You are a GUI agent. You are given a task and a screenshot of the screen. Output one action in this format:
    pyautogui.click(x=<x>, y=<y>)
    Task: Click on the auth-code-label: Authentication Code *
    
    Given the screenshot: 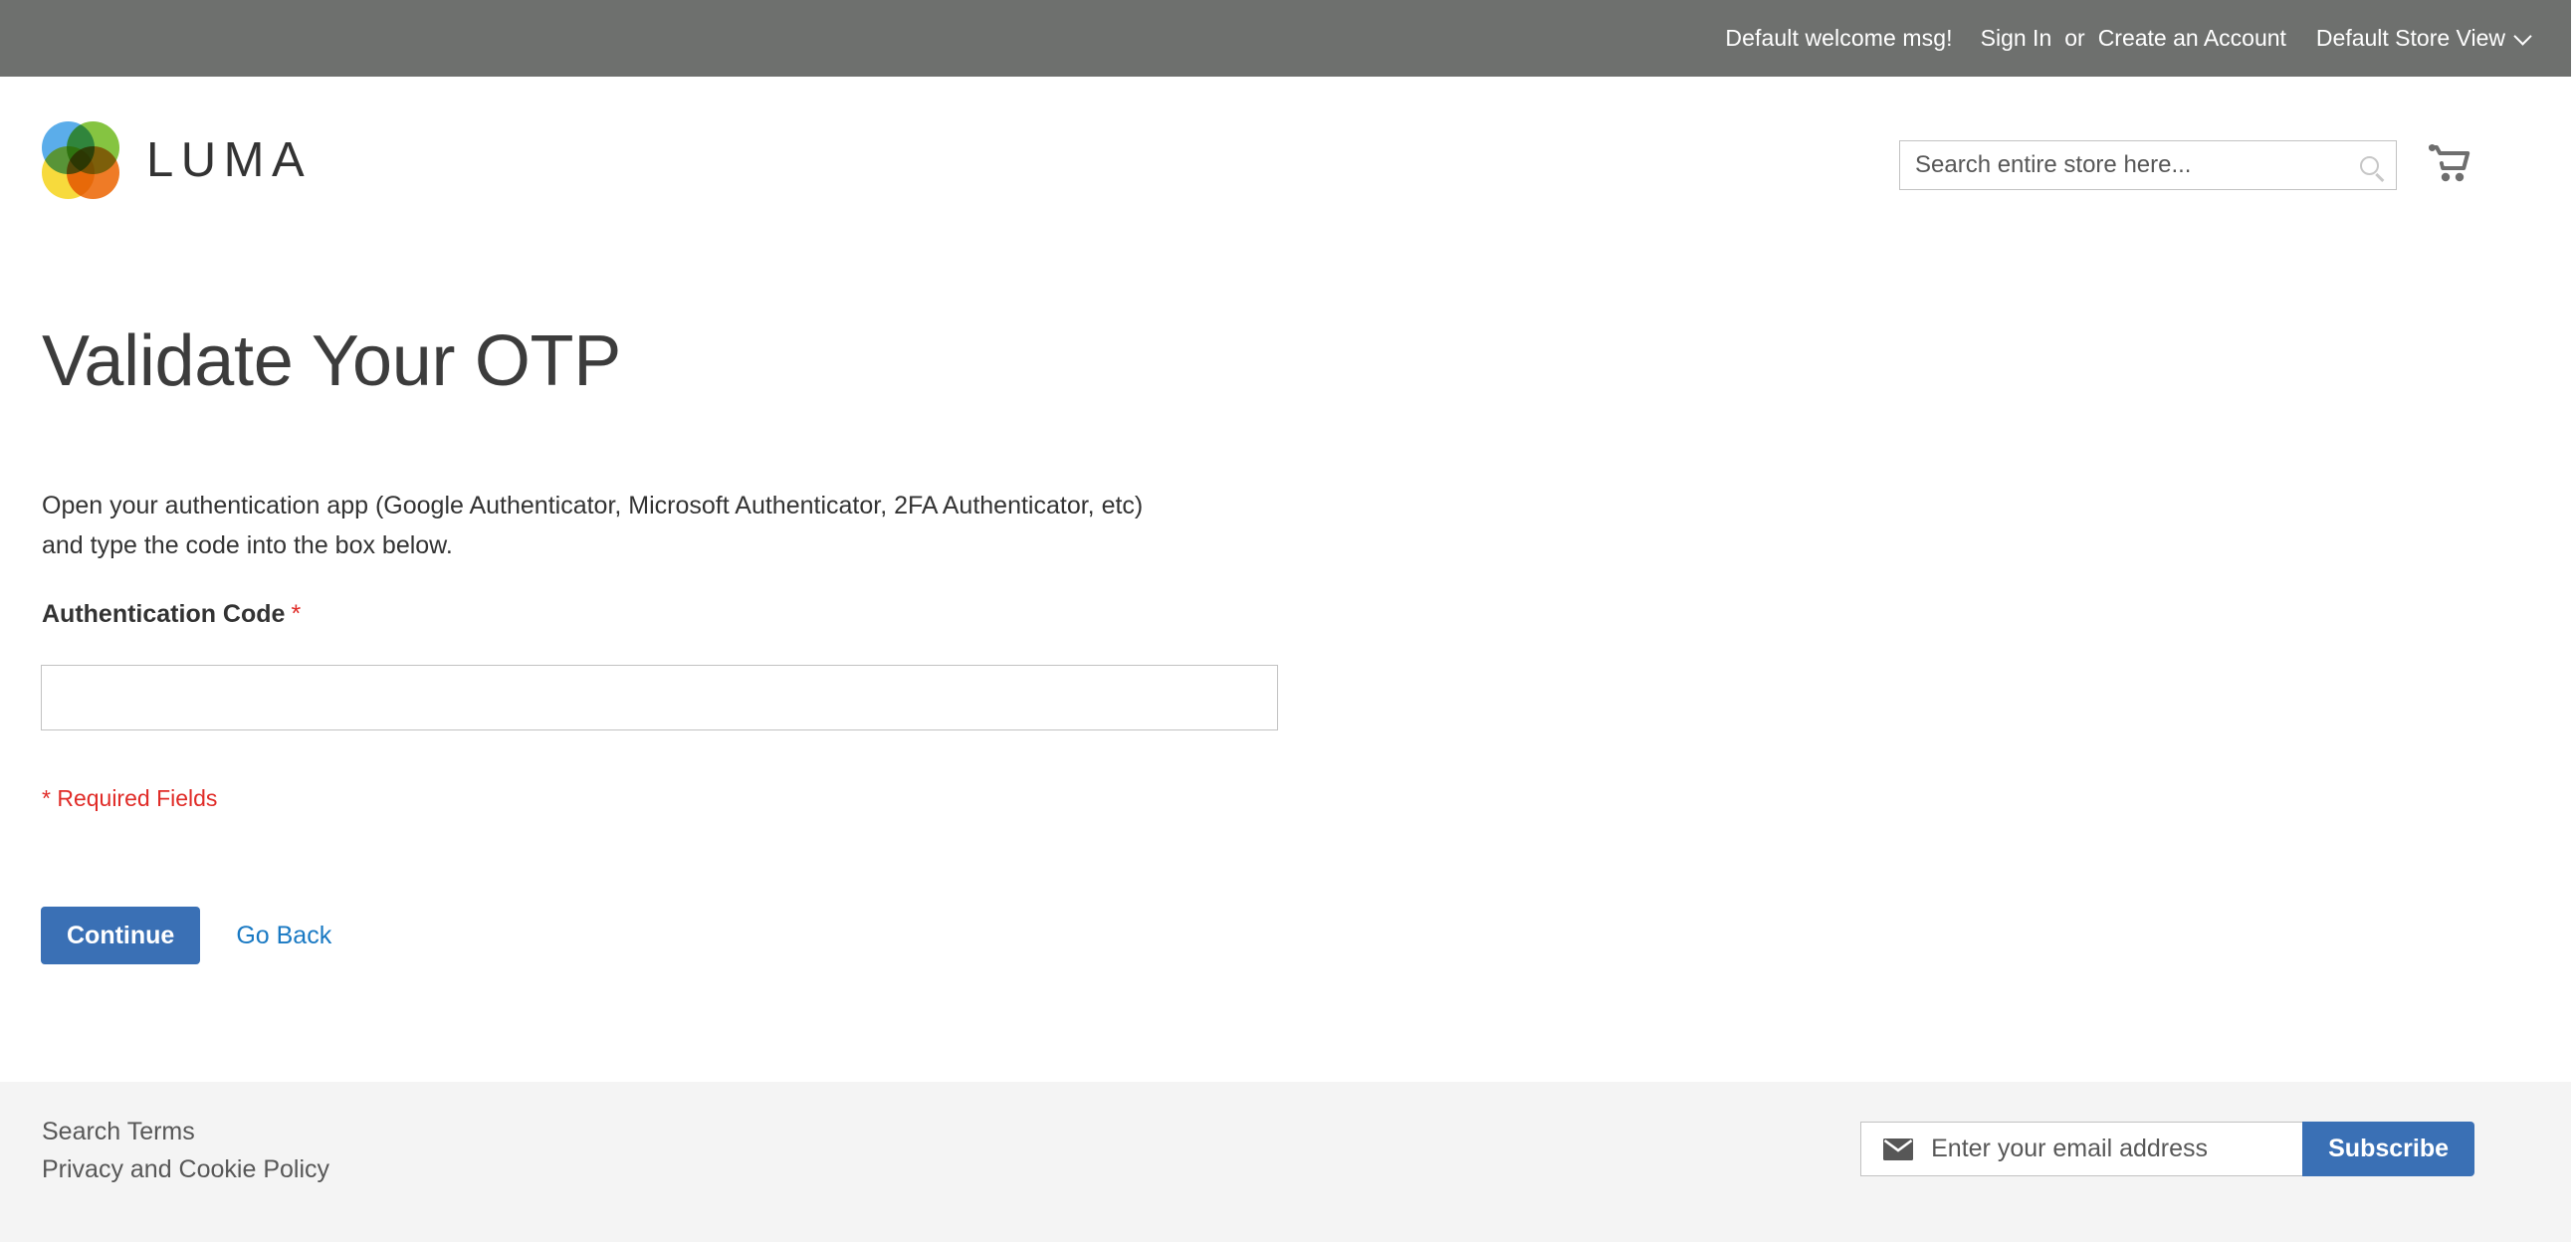 What is the action you would take?
    pyautogui.click(x=171, y=614)
    